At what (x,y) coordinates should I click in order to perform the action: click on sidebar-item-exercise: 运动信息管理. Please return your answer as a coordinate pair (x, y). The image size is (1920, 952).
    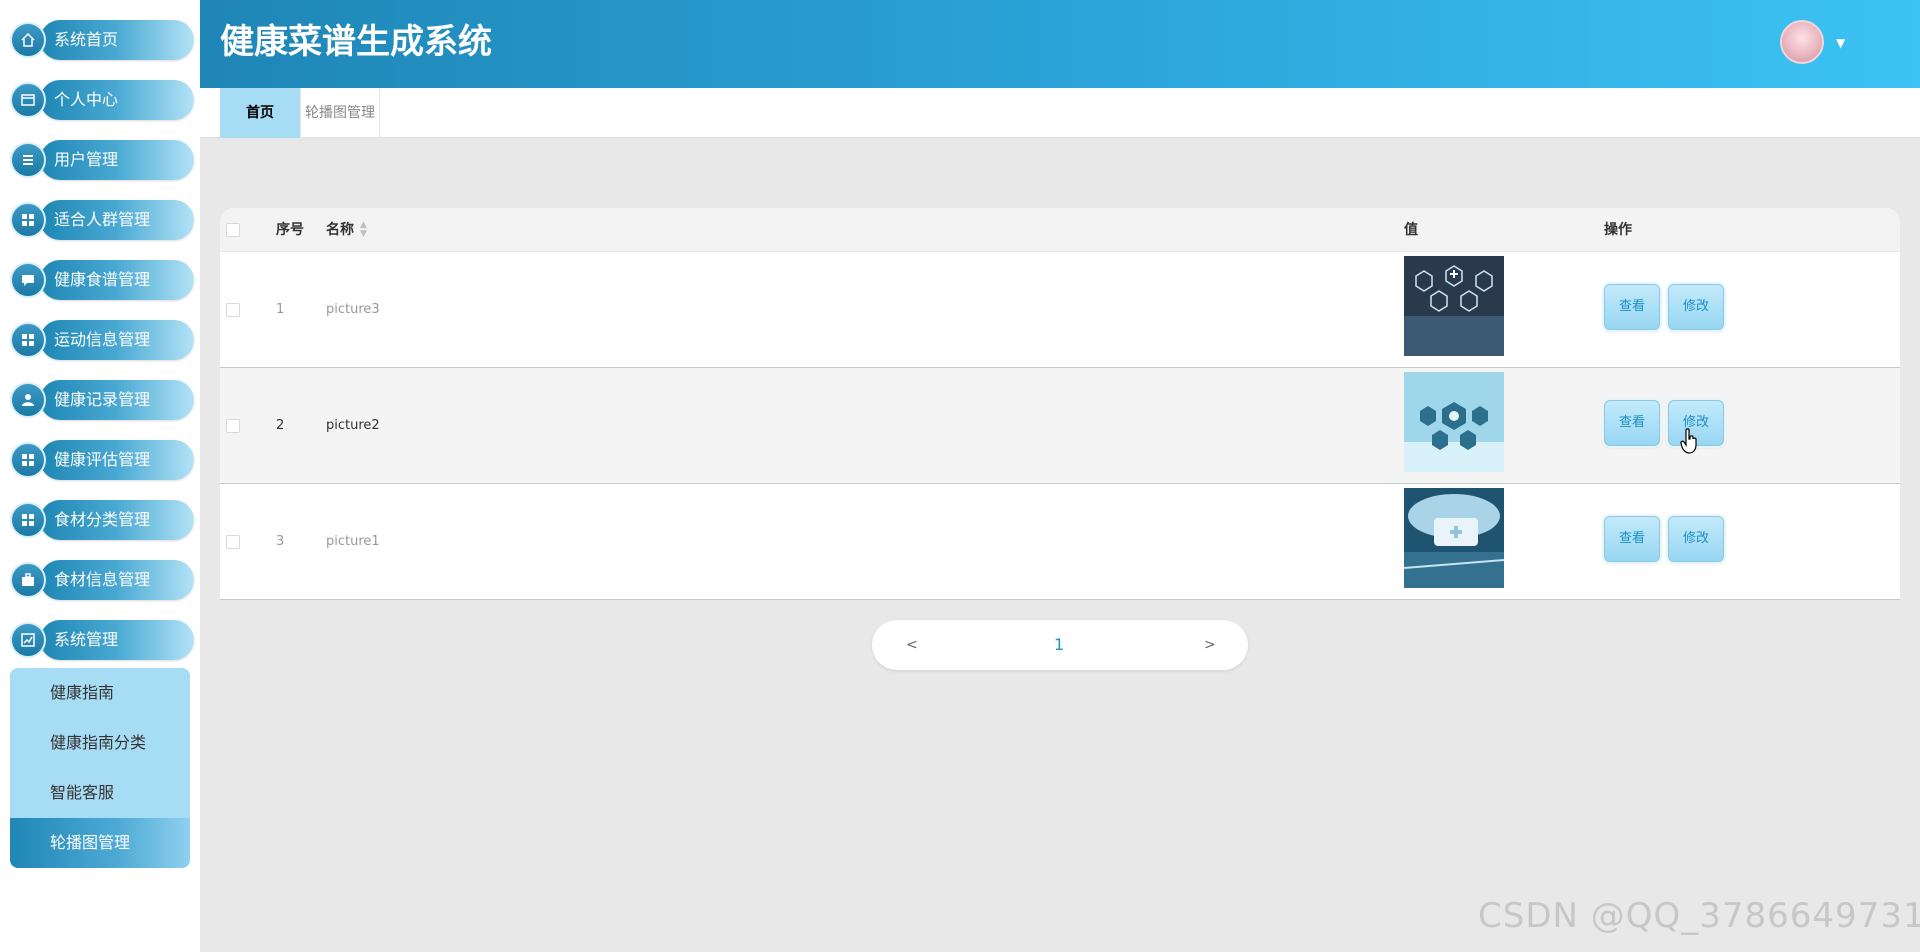
    Looking at the image, I should click on (102, 340).